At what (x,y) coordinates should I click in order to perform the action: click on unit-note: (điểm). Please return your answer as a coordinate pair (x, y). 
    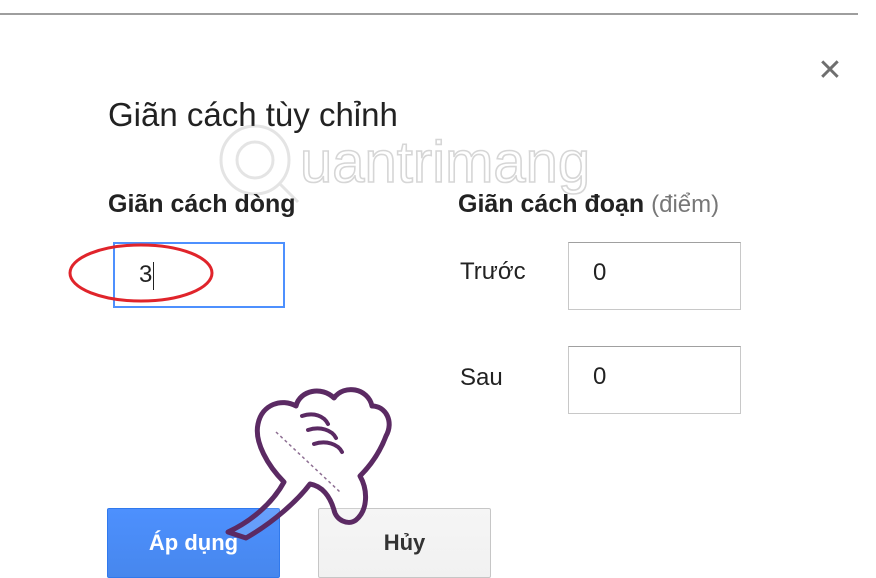
    Looking at the image, I should click on (685, 204).